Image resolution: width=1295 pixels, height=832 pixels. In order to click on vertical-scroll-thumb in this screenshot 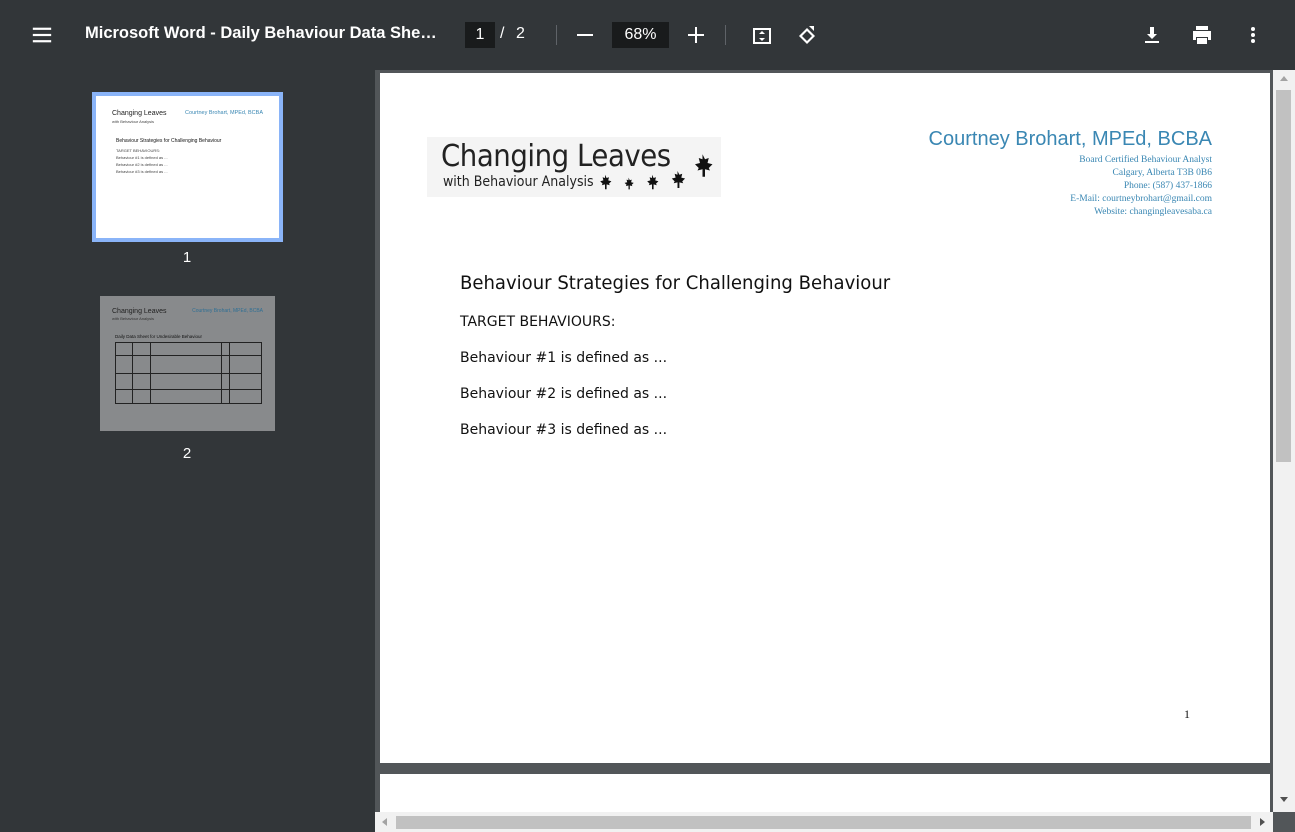, I will do `click(1283, 276)`.